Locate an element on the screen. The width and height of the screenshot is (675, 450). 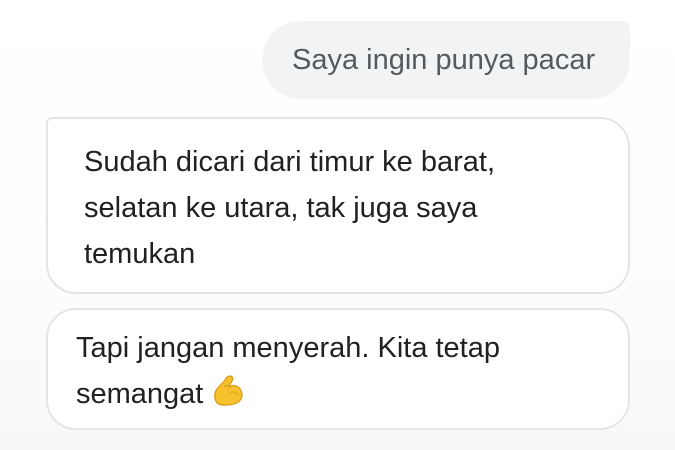
user-message-text: Saya ingin punya pacar is located at coordinates (444, 60).